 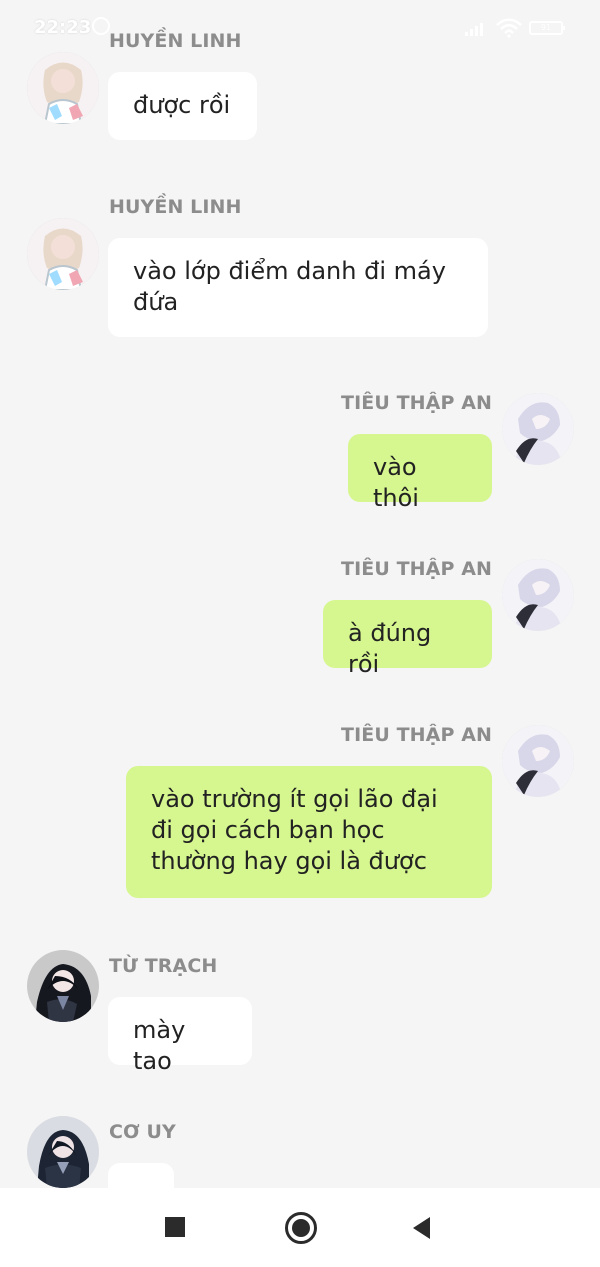 I want to click on message-bubble: mày tao, so click(x=180, y=1036).